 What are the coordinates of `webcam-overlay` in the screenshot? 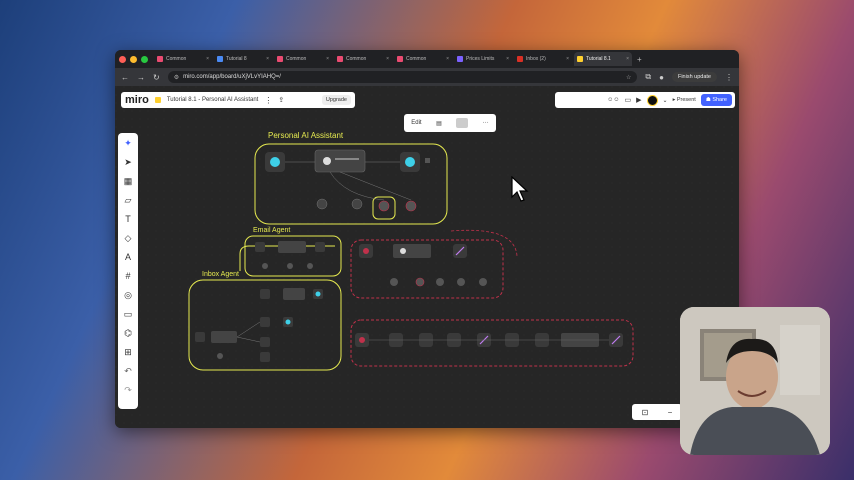 It's located at (755, 381).